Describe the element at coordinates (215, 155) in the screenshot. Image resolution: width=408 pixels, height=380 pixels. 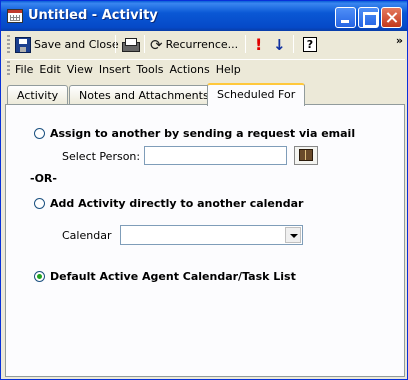
I see `select-person-input` at that location.